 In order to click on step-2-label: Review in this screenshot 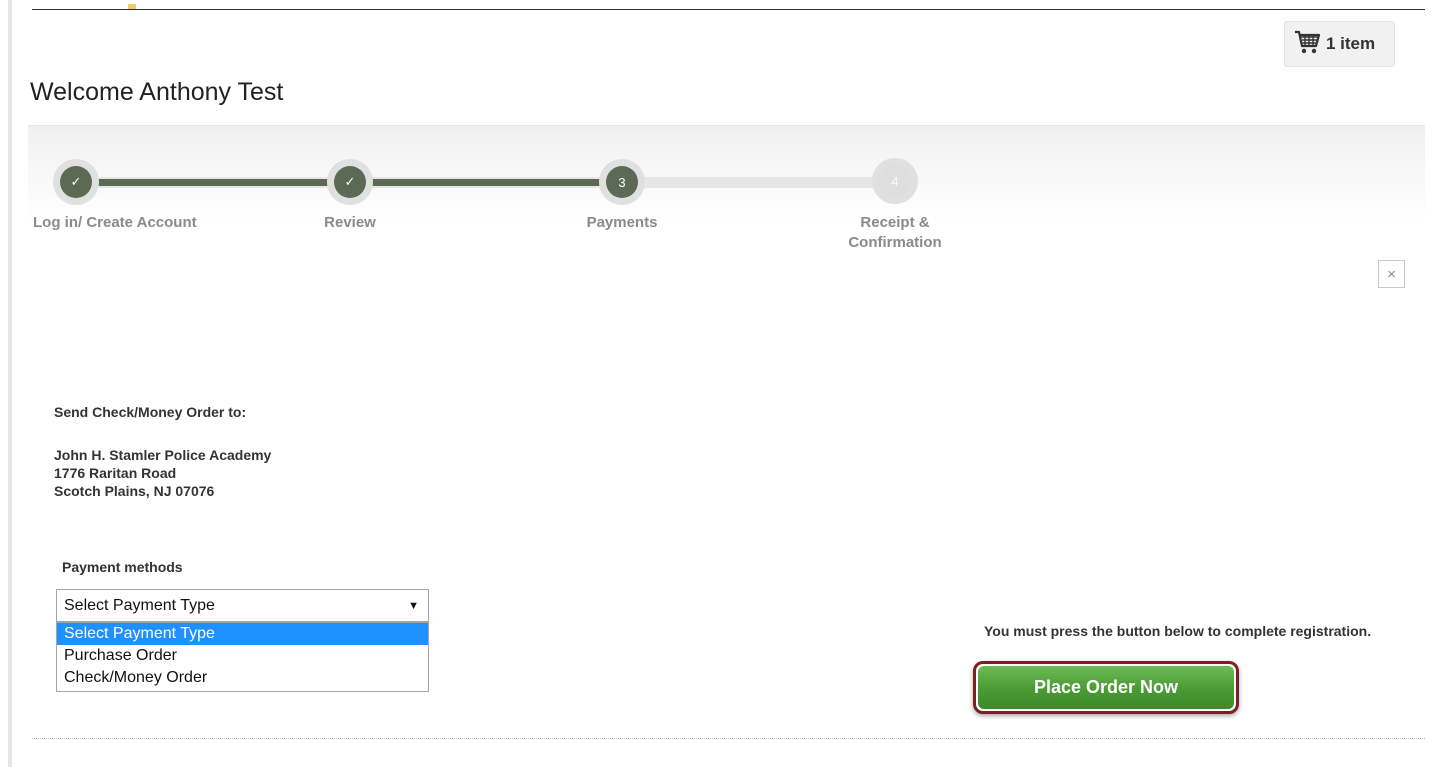, I will do `click(350, 222)`.